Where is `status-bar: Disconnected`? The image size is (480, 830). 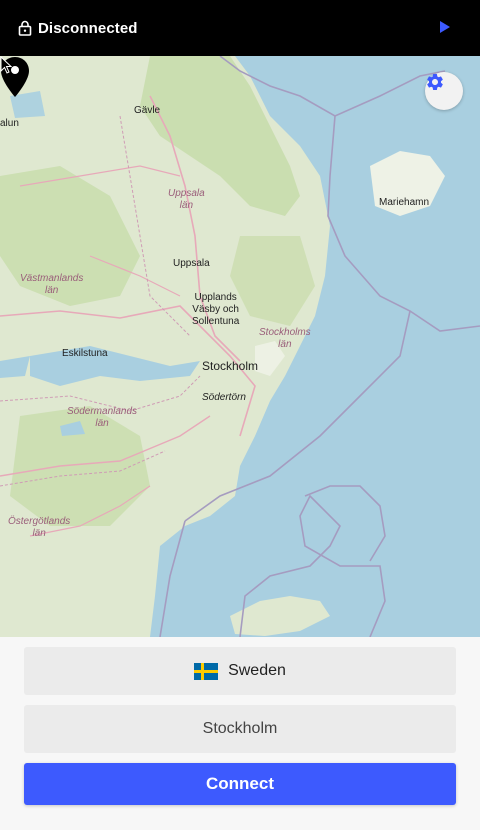
status-bar: Disconnected is located at coordinates (240, 28).